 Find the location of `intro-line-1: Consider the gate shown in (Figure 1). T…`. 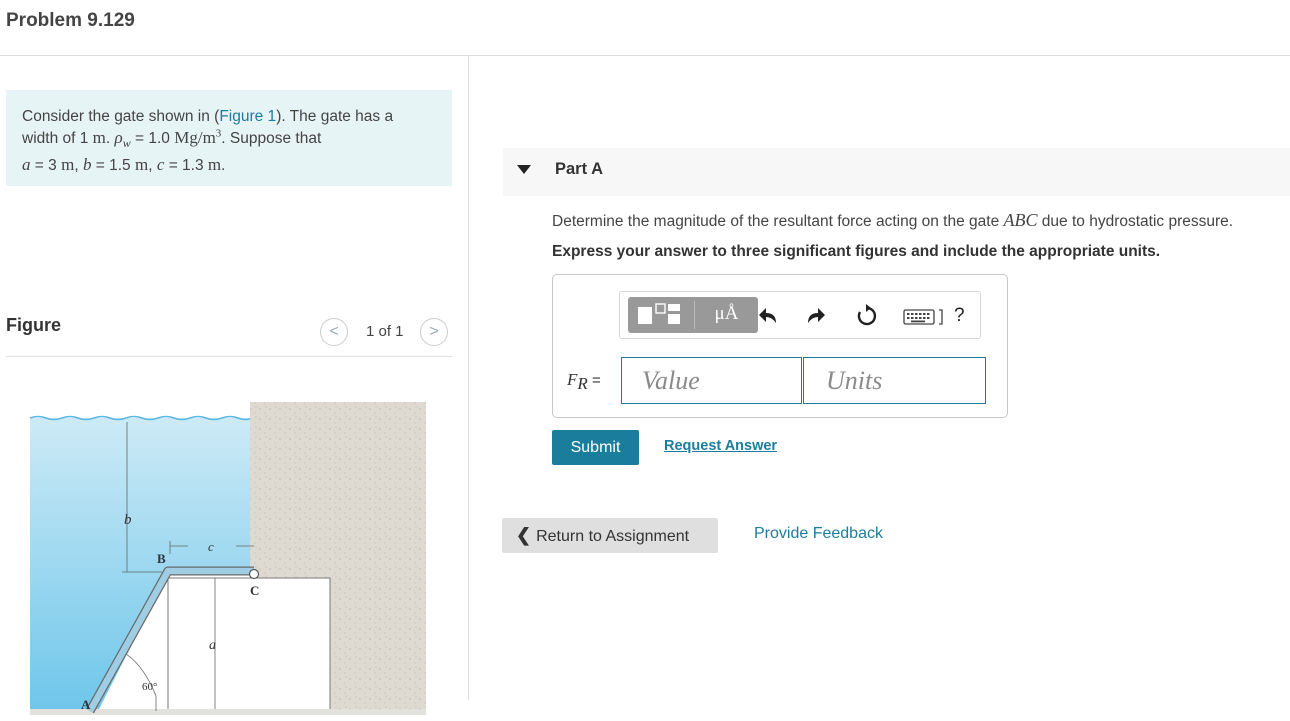

intro-line-1: Consider the gate shown in (Figure 1). T… is located at coordinates (229, 116).